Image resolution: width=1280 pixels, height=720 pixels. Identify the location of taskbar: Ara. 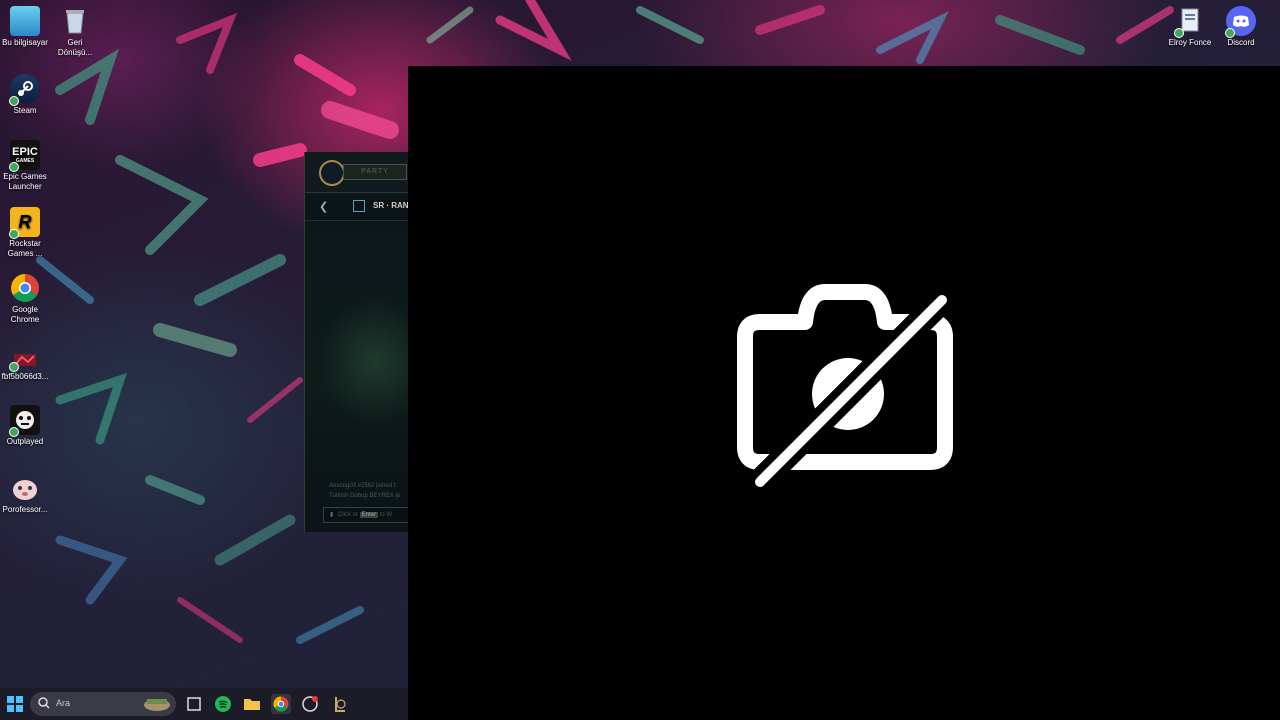
(204, 704).